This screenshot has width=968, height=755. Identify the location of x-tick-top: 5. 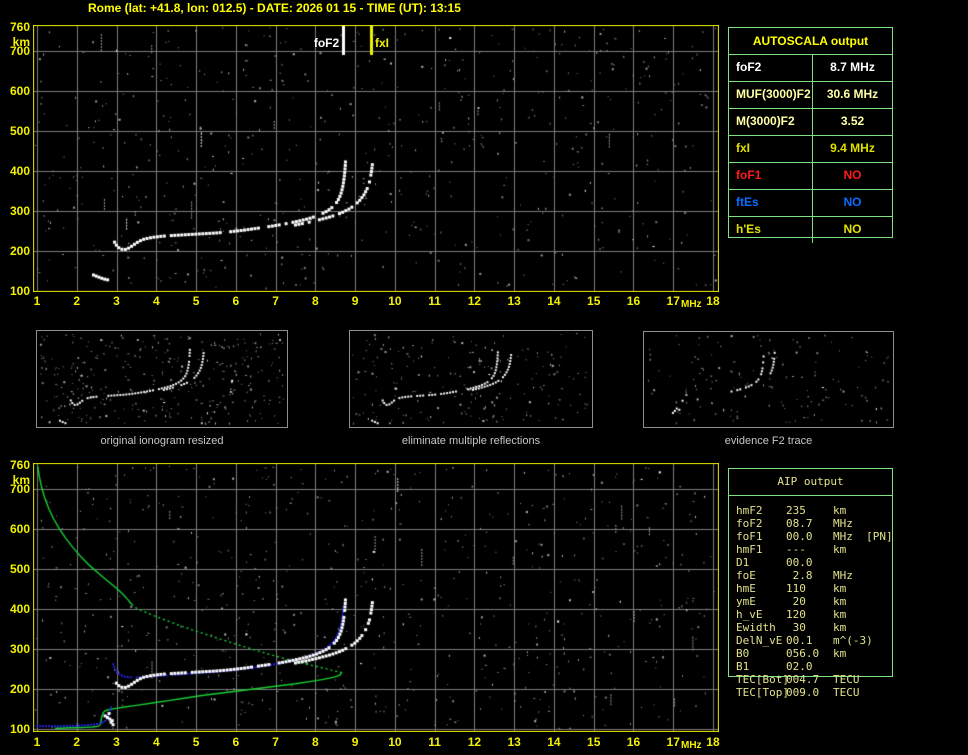
(196, 301).